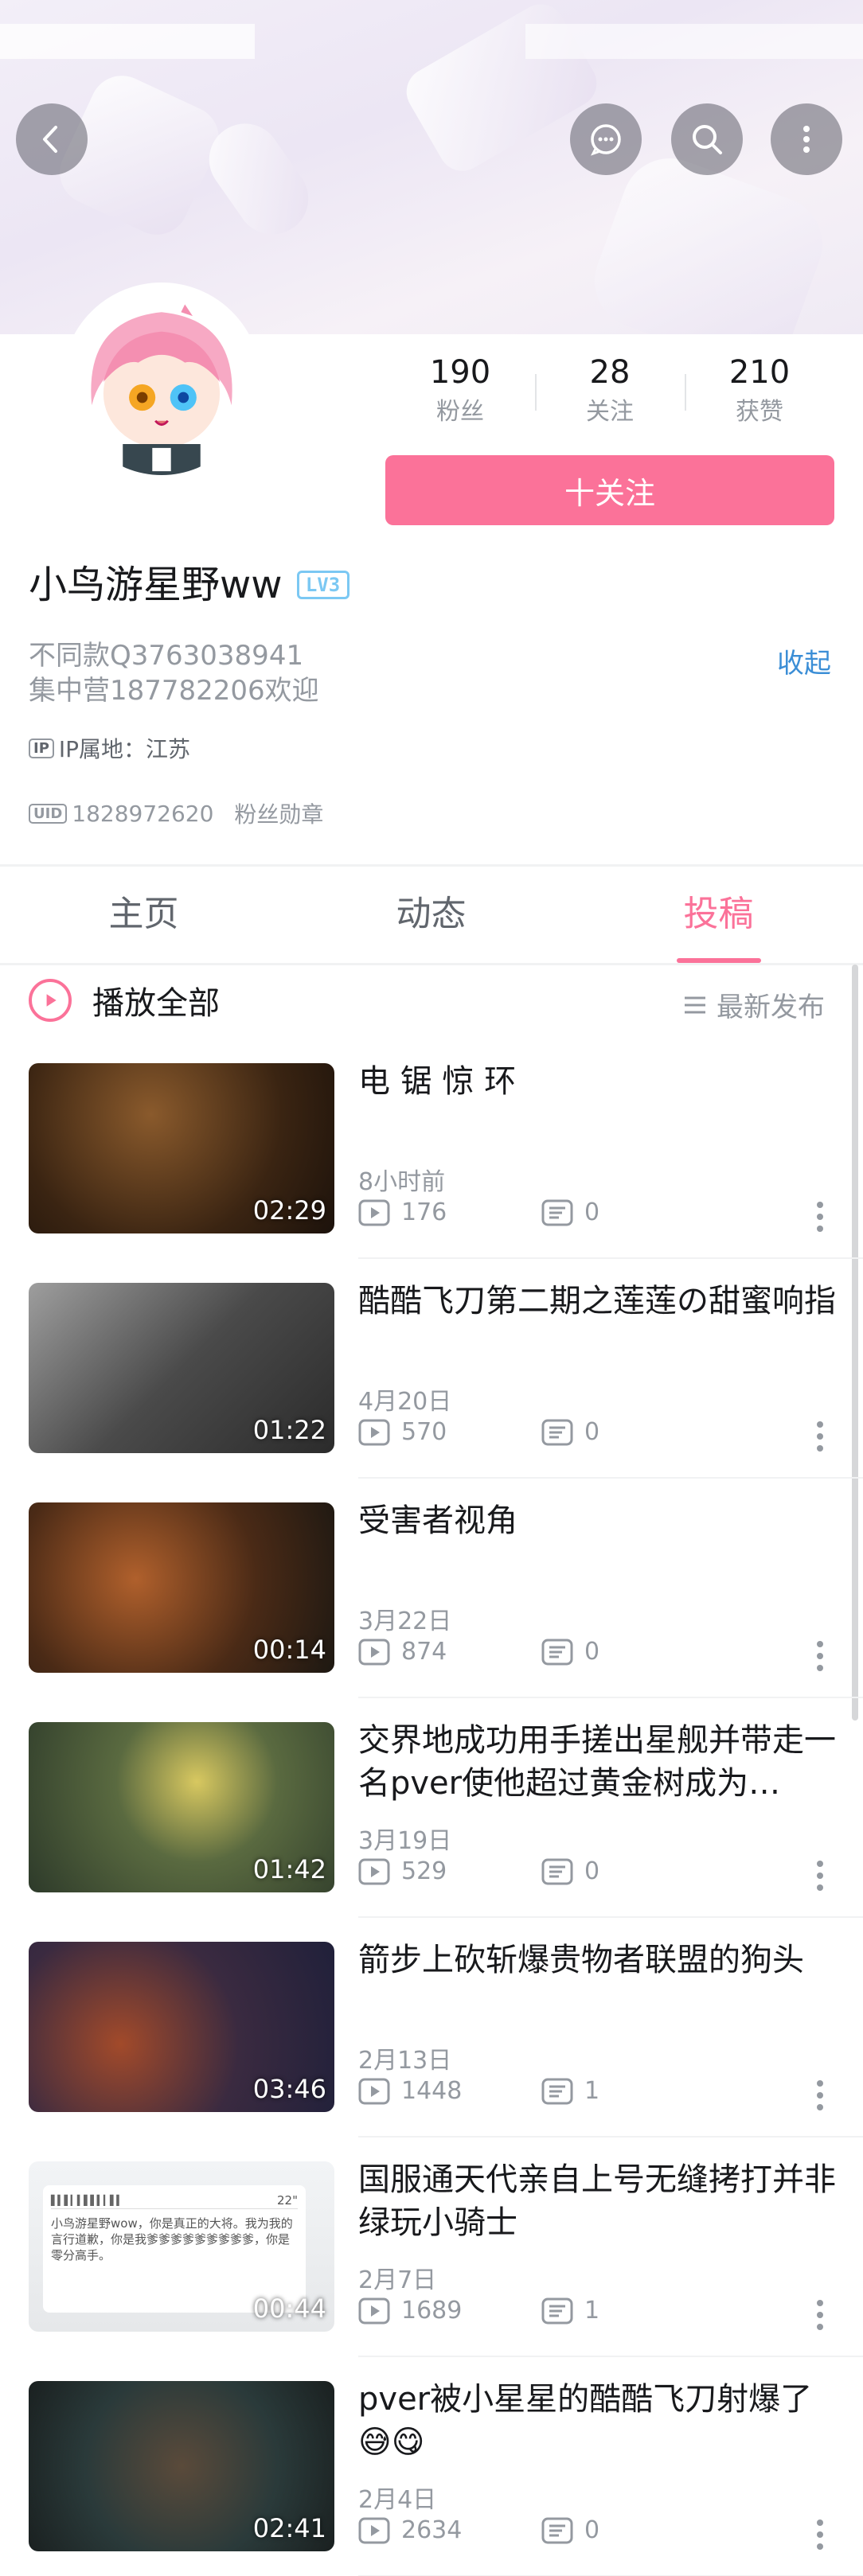 This screenshot has width=863, height=2576. What do you see at coordinates (478, 1432) in the screenshot?
I see `video-meta: 570 0` at bounding box center [478, 1432].